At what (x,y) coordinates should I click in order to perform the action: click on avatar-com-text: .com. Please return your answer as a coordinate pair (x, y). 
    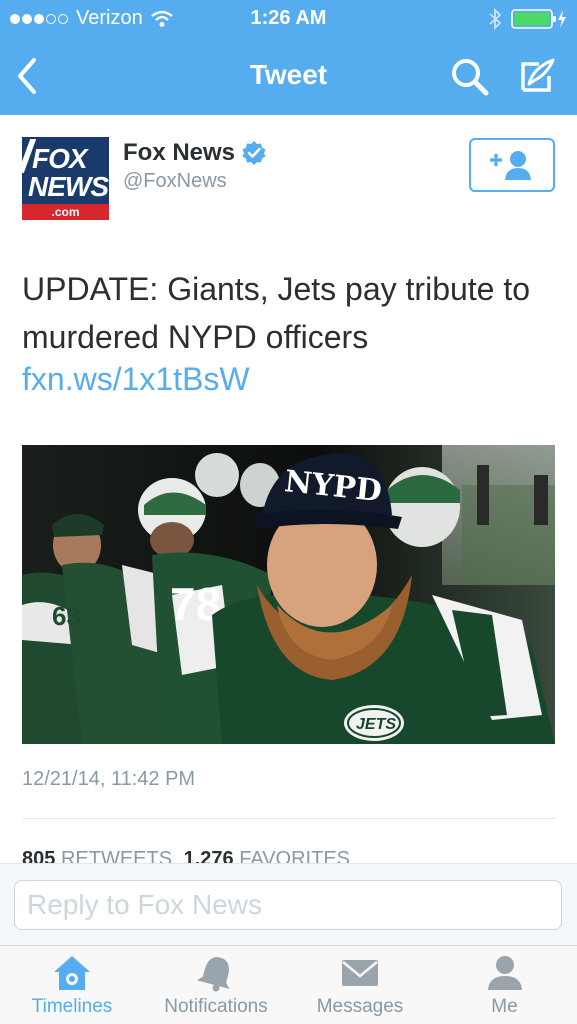
    Looking at the image, I should click on (65, 212).